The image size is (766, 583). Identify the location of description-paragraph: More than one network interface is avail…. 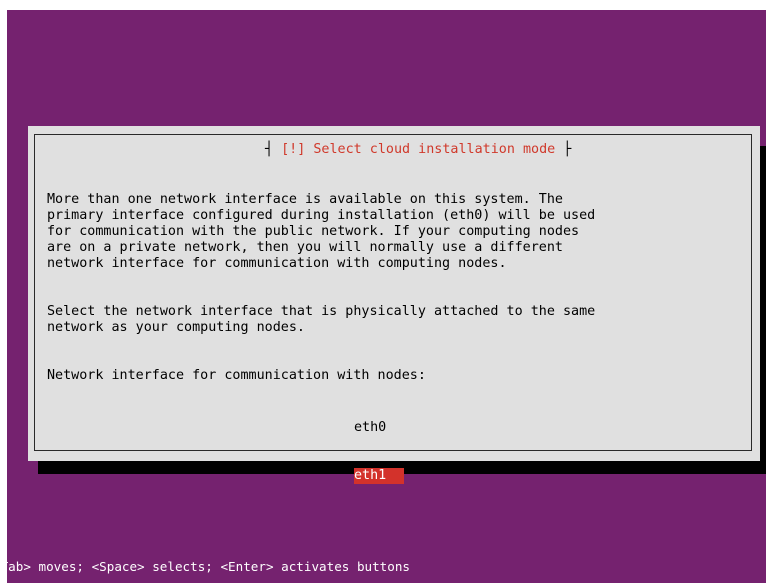
(321, 232).